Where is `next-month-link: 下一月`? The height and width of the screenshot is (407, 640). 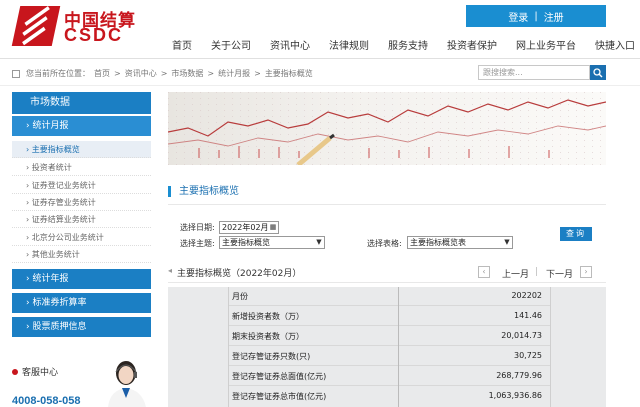
next-month-link: 下一月 is located at coordinates (559, 273).